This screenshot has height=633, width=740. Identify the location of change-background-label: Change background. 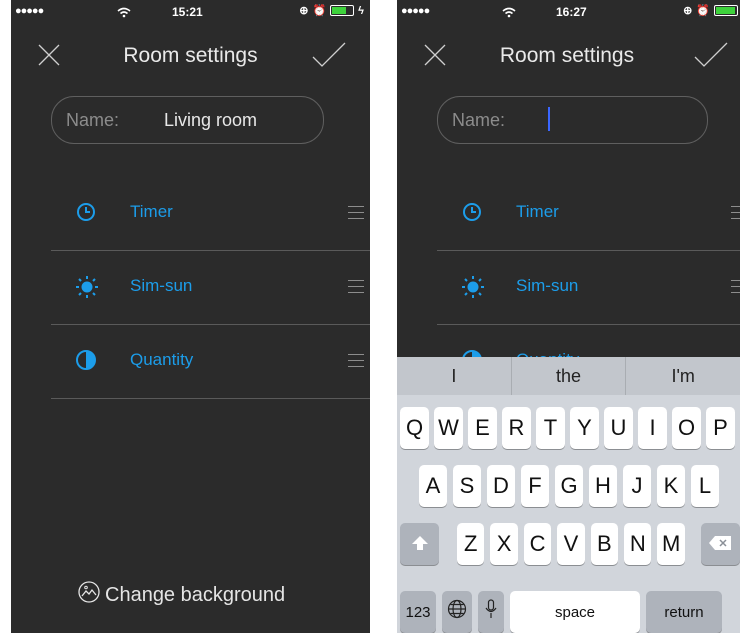
(195, 594).